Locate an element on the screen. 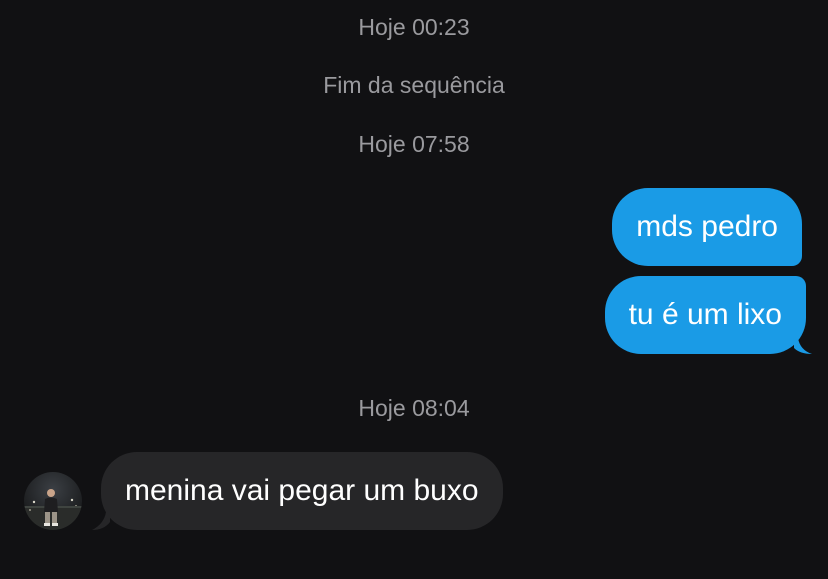 This screenshot has height=579, width=828. message-text: mds pedro is located at coordinates (707, 226).